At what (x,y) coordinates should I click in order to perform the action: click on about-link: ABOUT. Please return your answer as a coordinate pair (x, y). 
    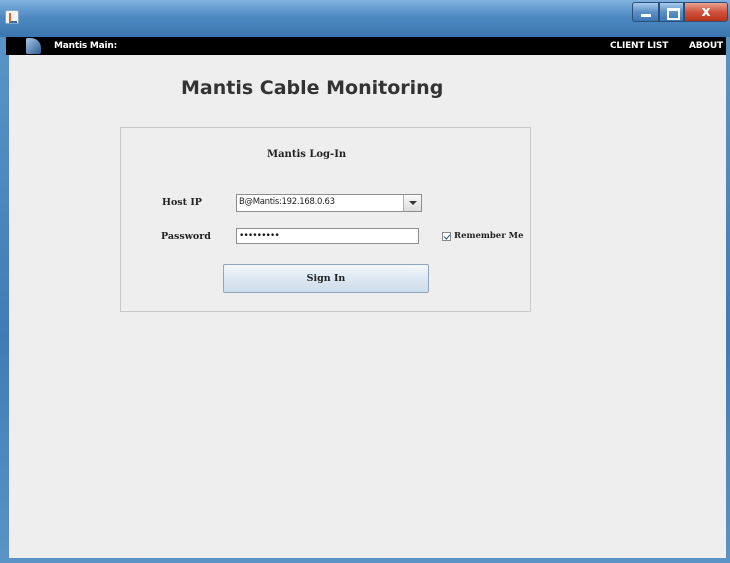
    Looking at the image, I should click on (706, 46).